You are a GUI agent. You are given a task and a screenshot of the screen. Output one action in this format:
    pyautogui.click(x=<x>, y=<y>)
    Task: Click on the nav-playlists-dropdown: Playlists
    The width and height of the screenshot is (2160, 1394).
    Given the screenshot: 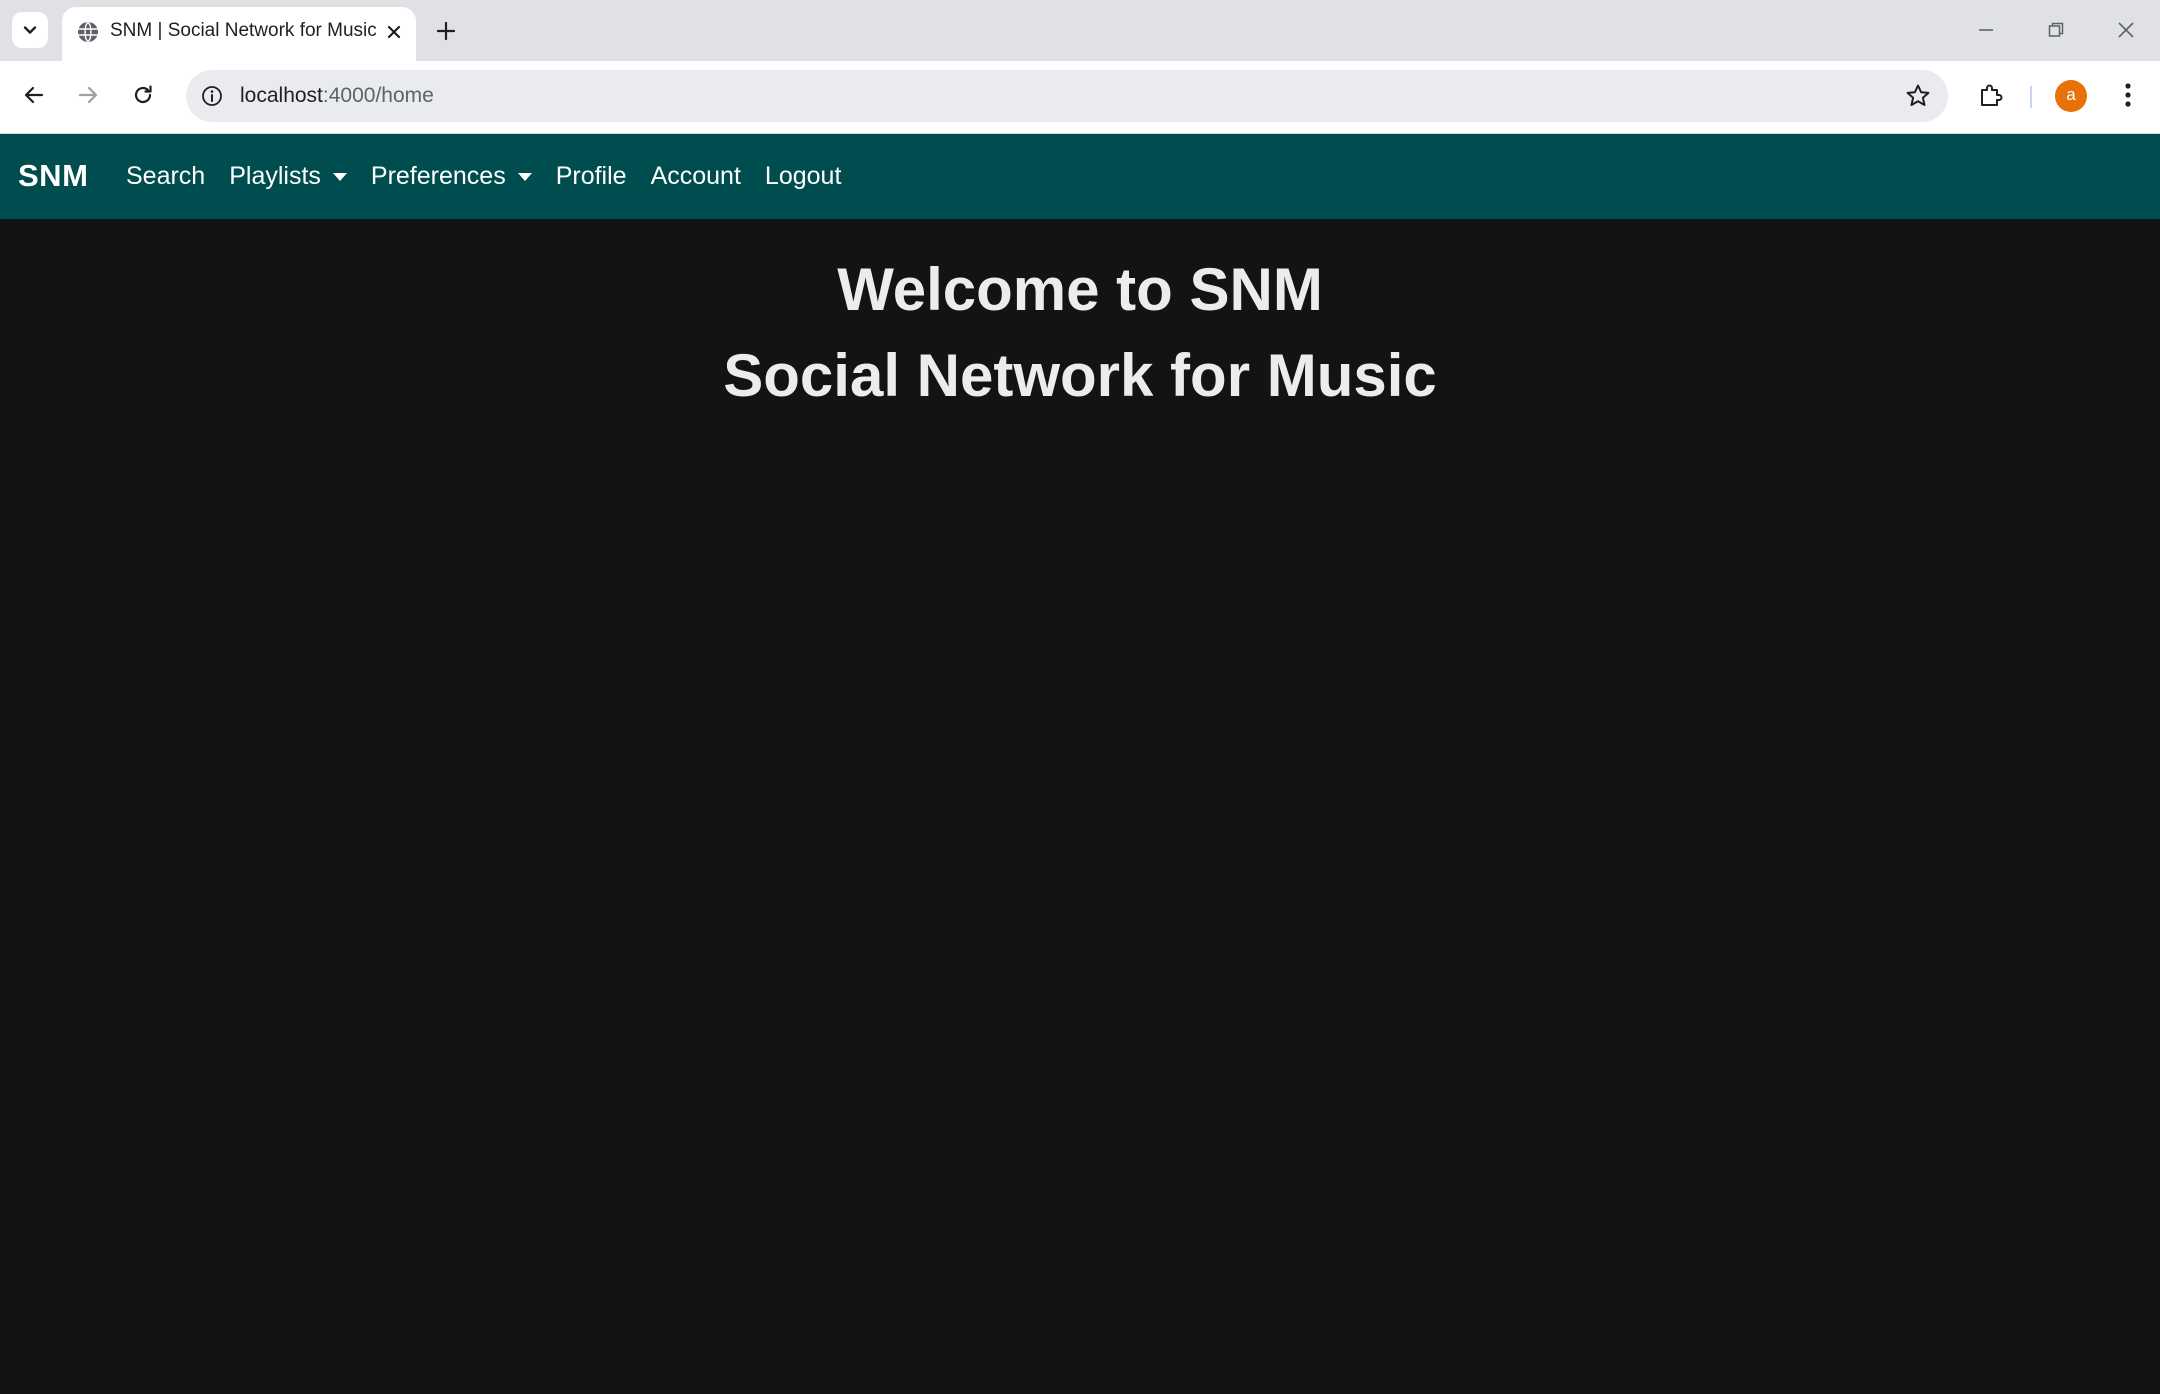 What is the action you would take?
    pyautogui.click(x=288, y=176)
    